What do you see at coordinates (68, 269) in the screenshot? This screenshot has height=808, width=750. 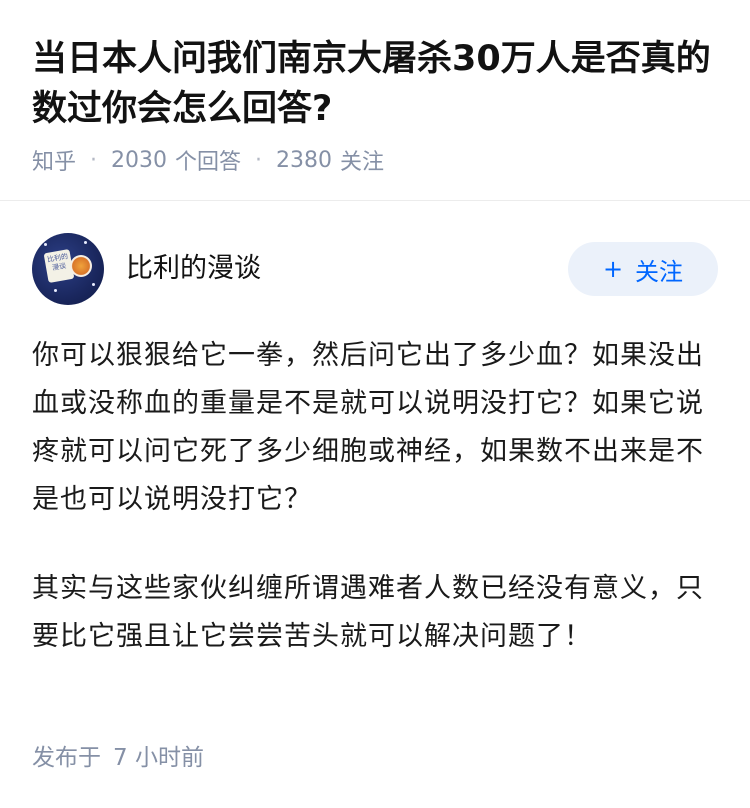 I see `avatar: 比利的漫谈` at bounding box center [68, 269].